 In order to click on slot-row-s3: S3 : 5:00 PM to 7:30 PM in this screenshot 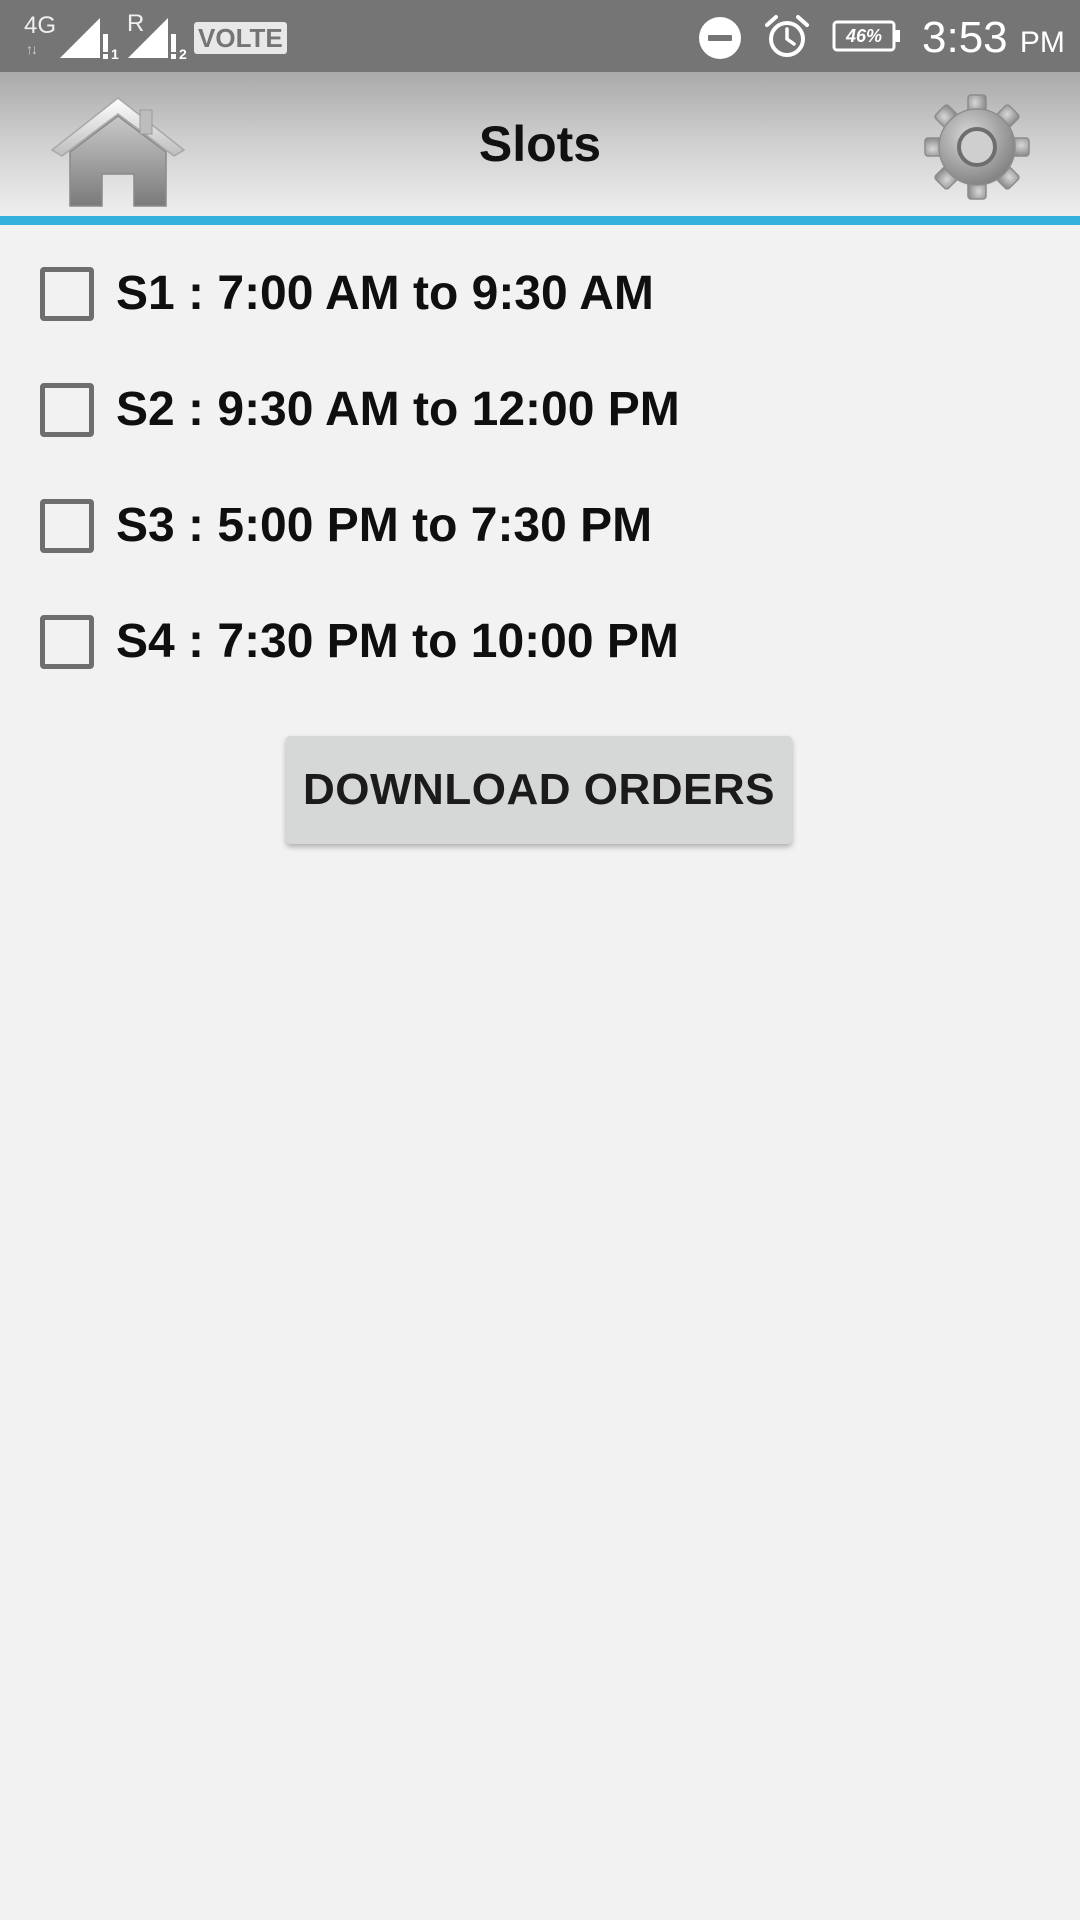, I will do `click(540, 526)`.